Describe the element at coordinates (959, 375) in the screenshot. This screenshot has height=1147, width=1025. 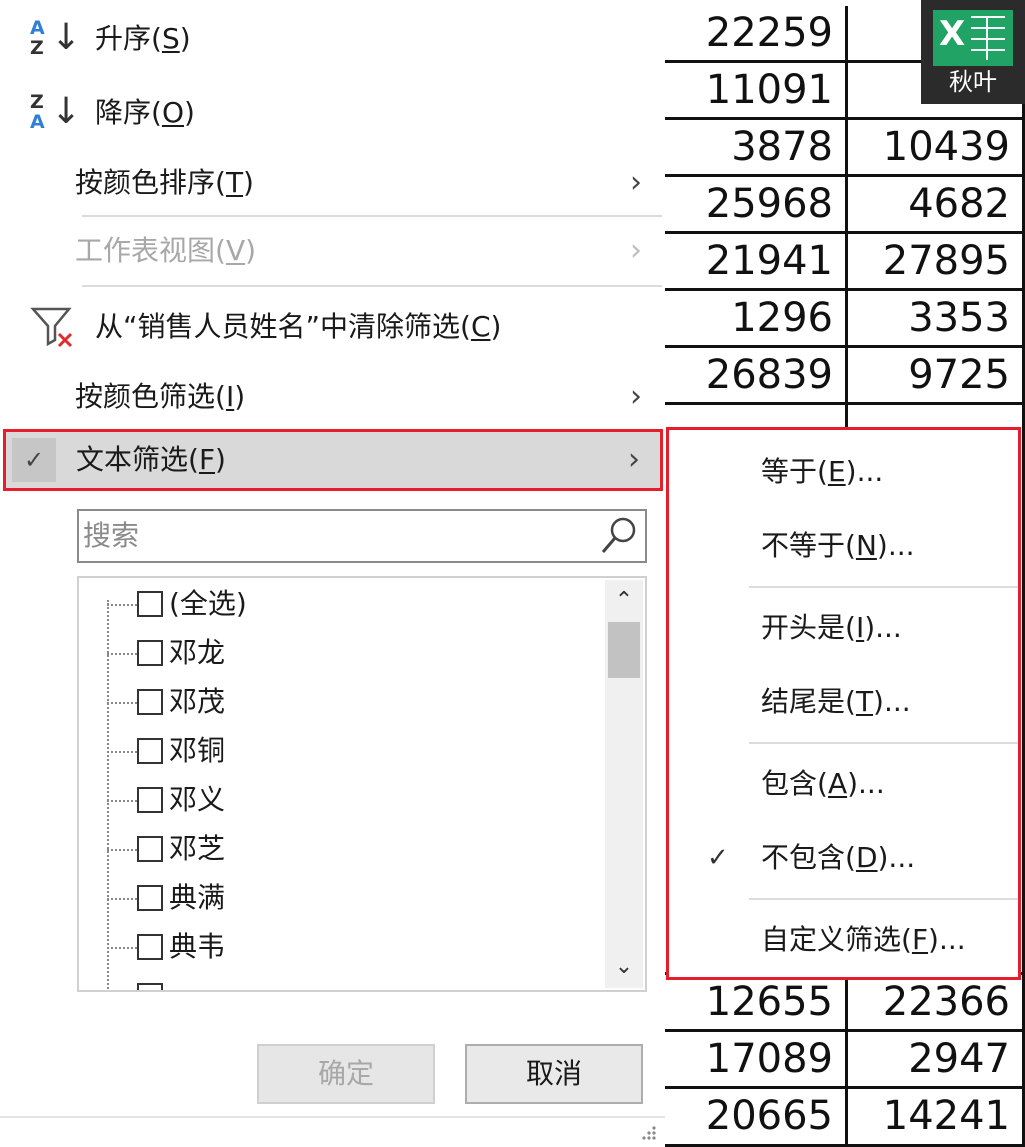
I see `cell-value: 9725` at that location.